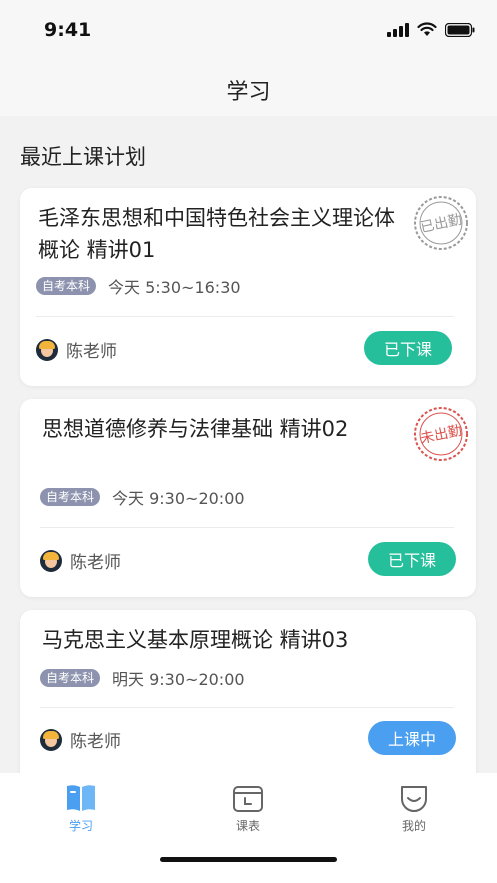 The height and width of the screenshot is (883, 497). I want to click on class-title: 思想道德修养与法律基础 精讲02, so click(195, 429).